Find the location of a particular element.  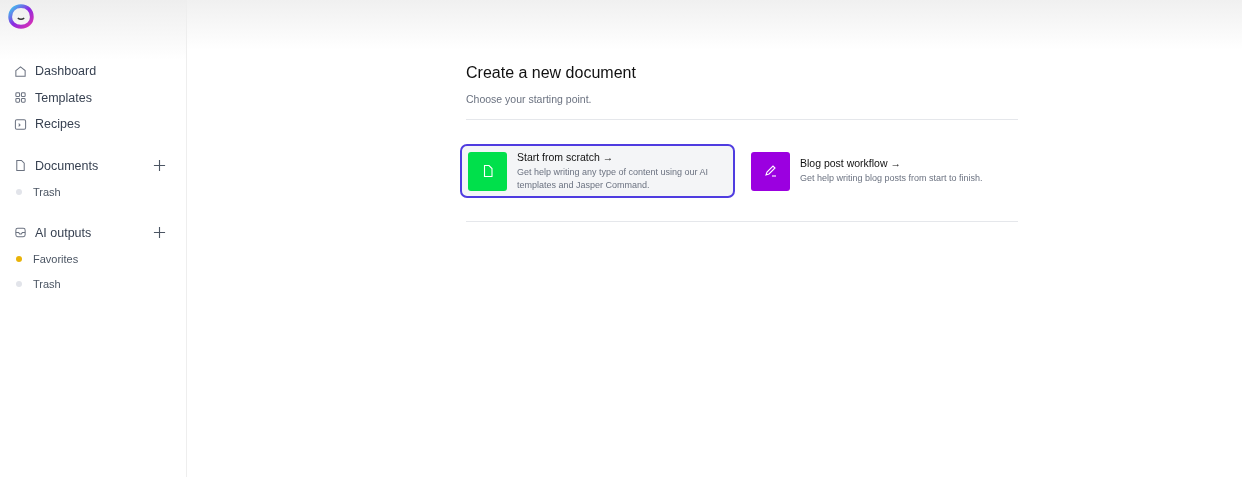

option-description: Get help writing any type of content using our AI templates and Jasper Command. is located at coordinates (613, 178).